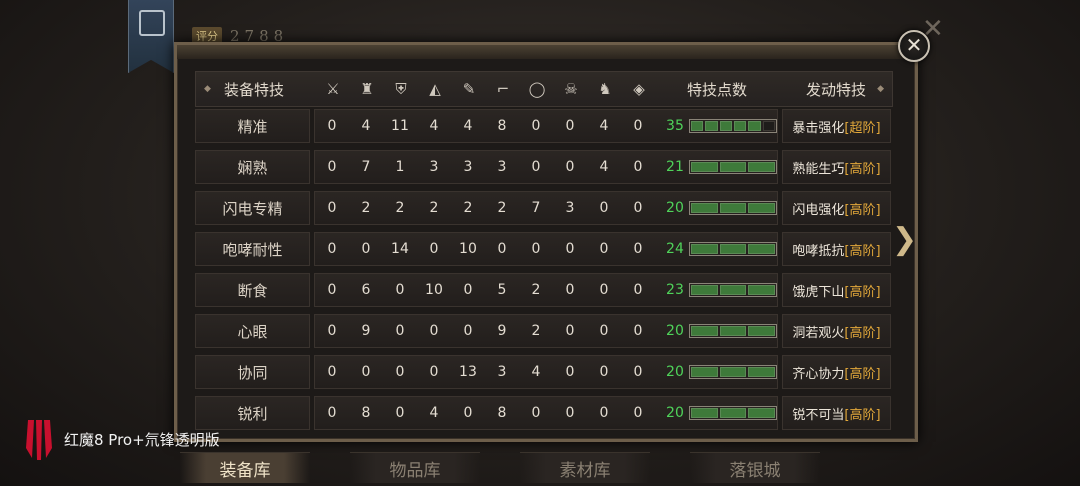 The height and width of the screenshot is (486, 1080). I want to click on slot-value: 5, so click(502, 290).